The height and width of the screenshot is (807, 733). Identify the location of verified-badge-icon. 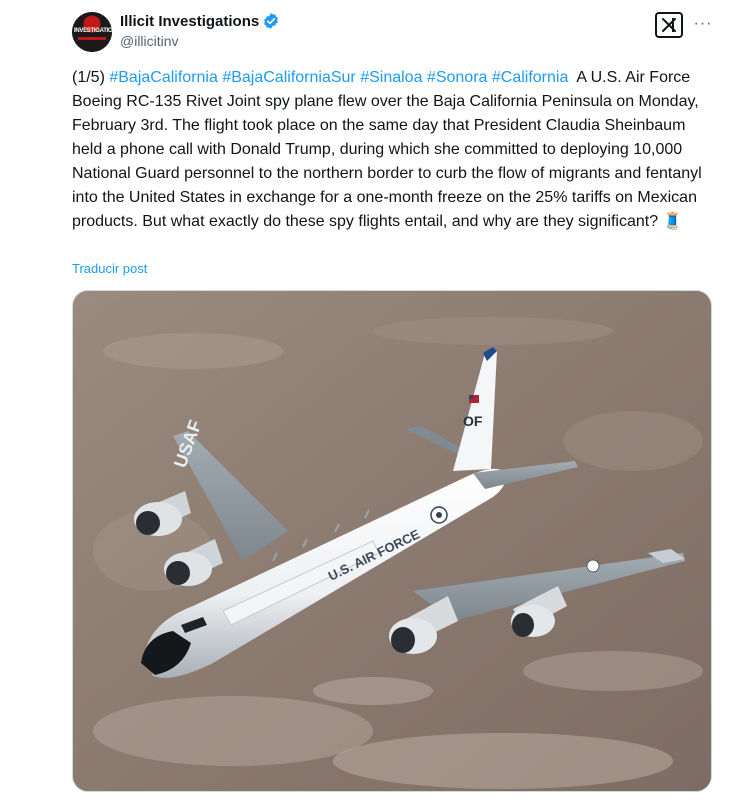
(271, 21).